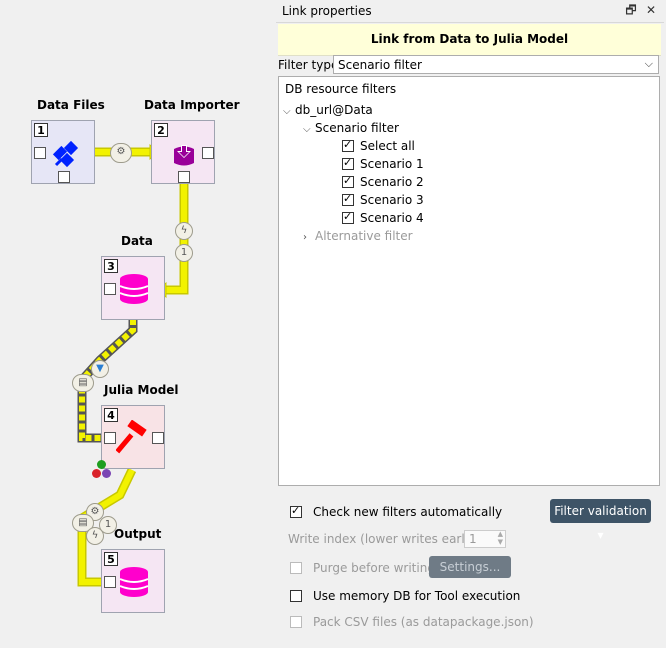  Describe the element at coordinates (392, 218) in the screenshot. I see `item-label: Scenario 4` at that location.